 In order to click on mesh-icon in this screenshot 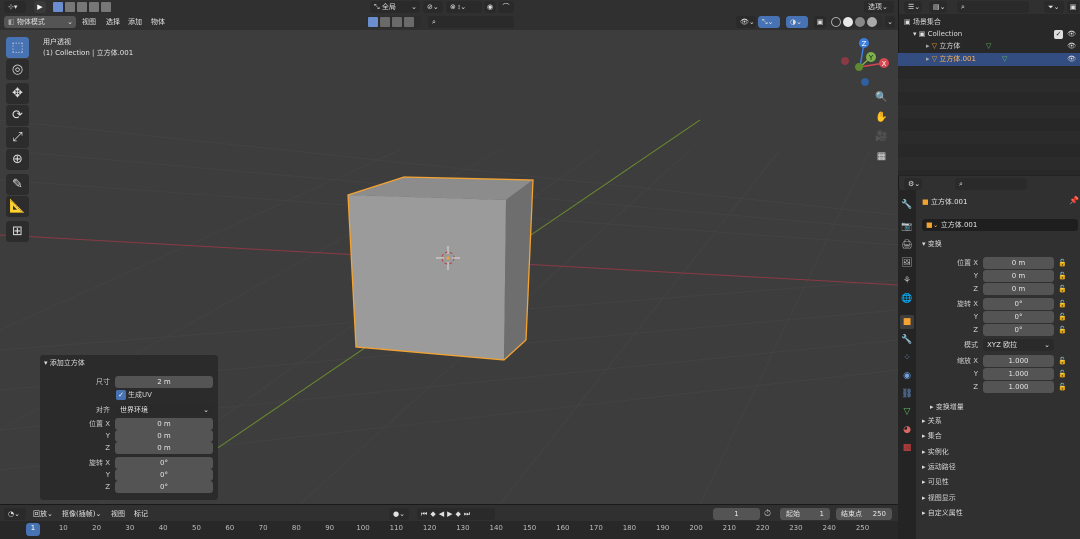, I will do `click(385, 22)`.